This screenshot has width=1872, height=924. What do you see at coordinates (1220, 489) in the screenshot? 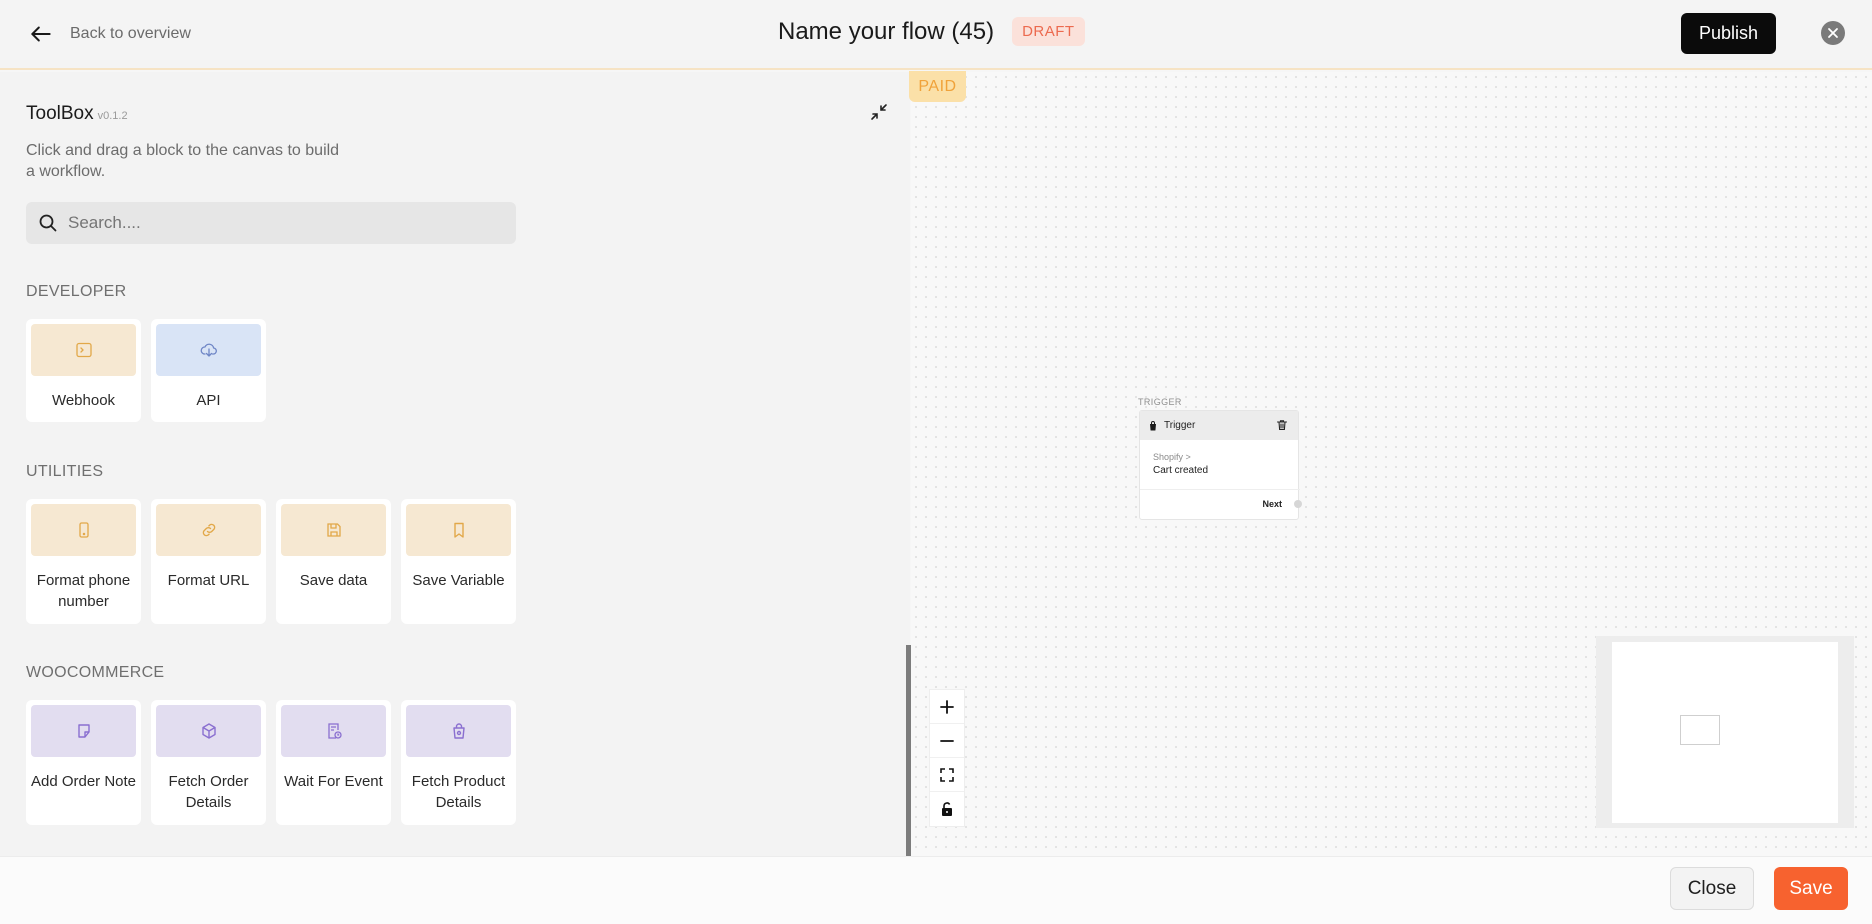
I see `node-divider` at bounding box center [1220, 489].